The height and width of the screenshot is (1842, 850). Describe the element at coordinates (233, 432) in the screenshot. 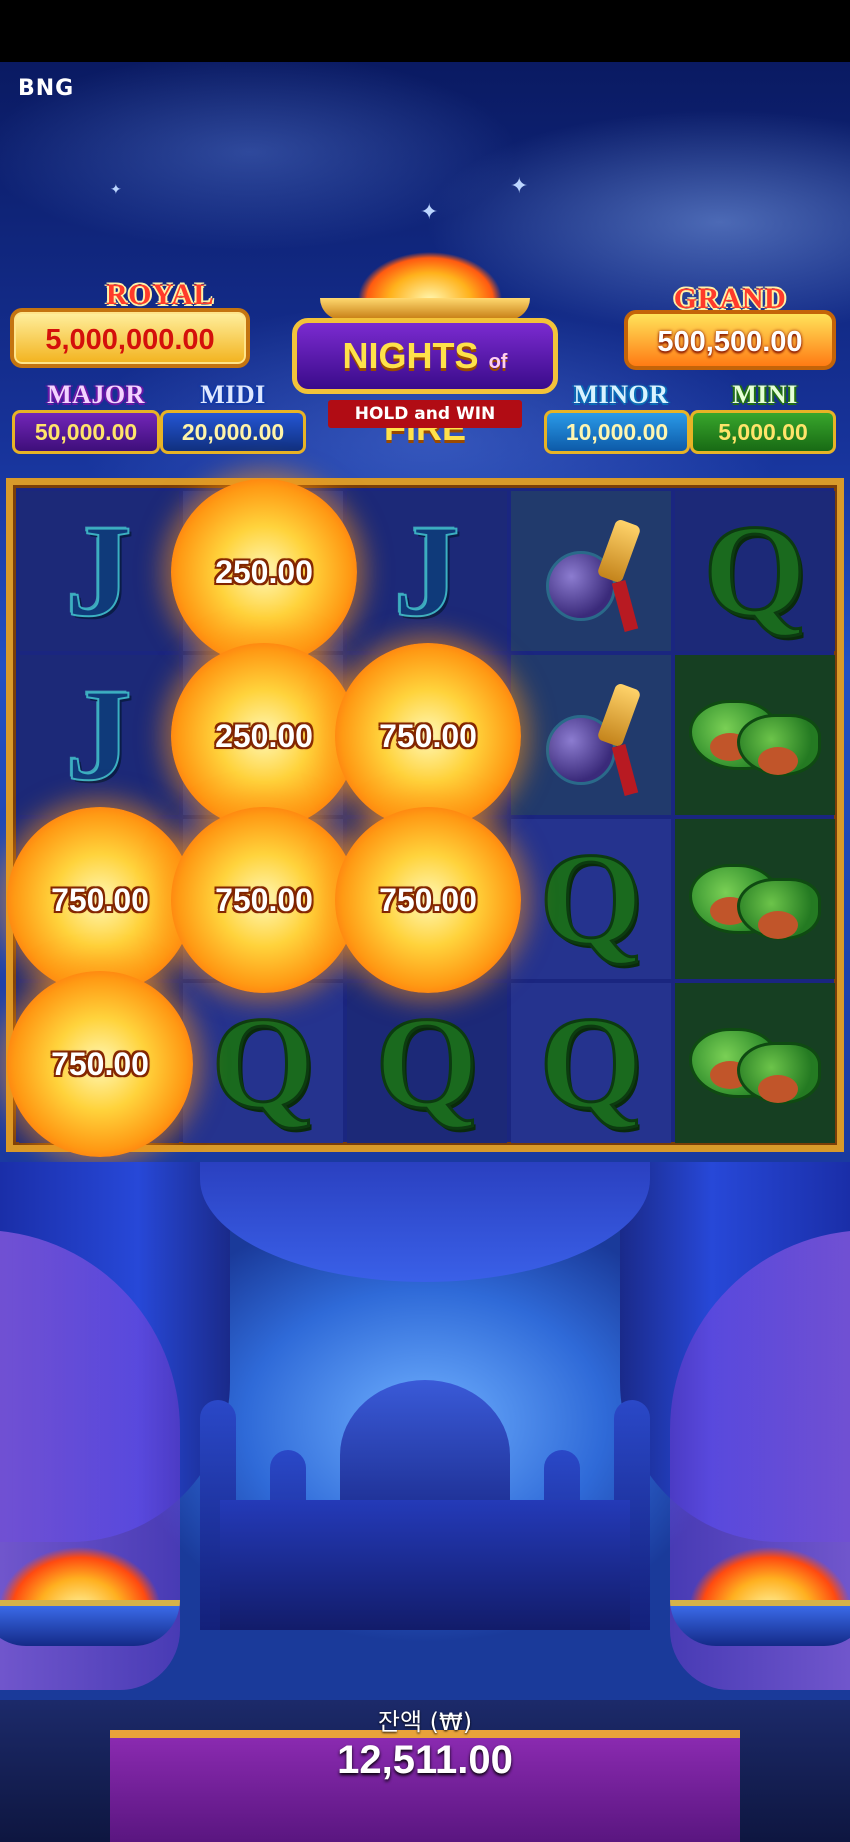

I see `jackpot-midi-value: 20,000.00` at that location.